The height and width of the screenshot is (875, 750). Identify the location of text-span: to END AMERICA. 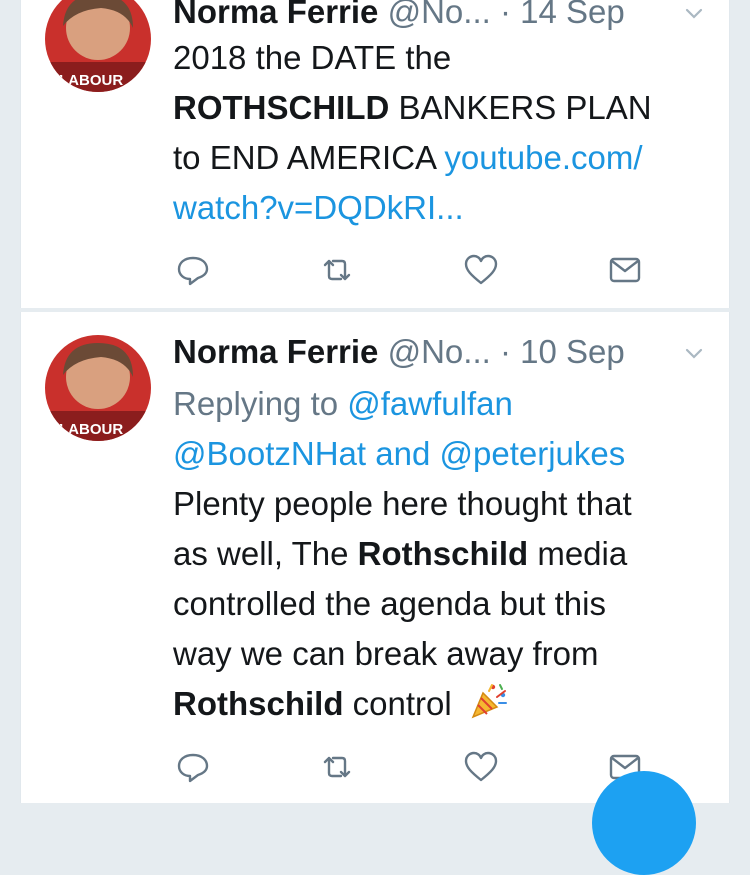
(309, 157).